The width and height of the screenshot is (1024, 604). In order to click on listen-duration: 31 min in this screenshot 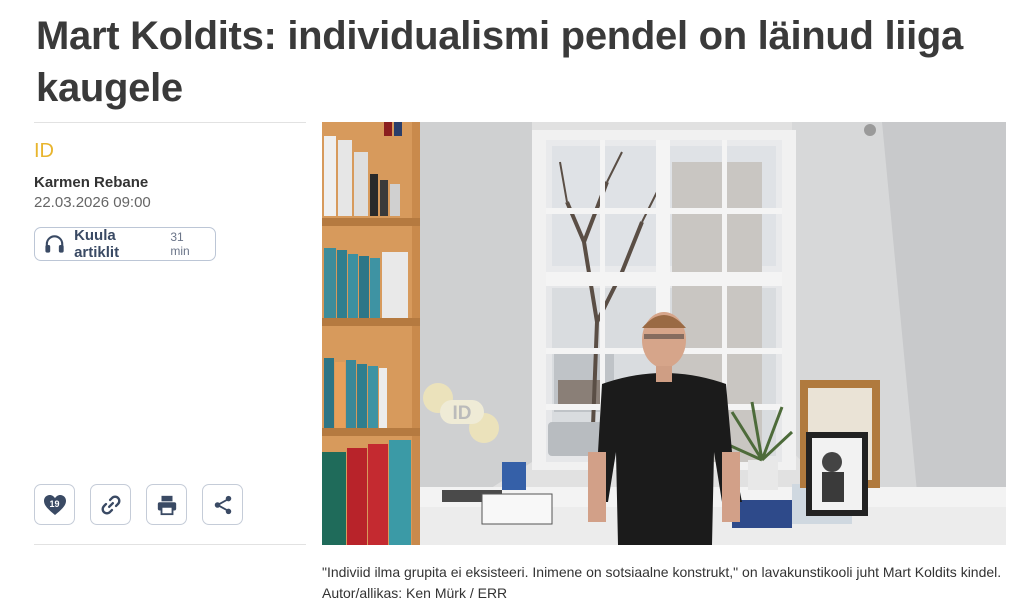, I will do `click(180, 244)`.